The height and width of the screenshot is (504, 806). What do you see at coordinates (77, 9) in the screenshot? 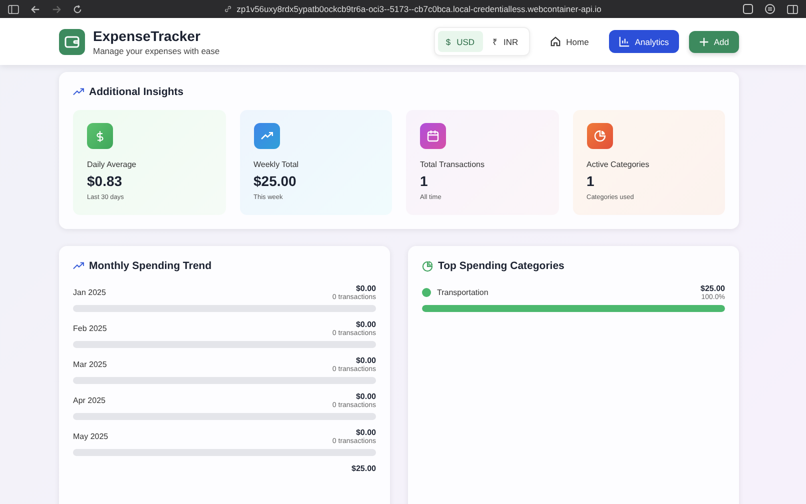
I see `reload-icon` at bounding box center [77, 9].